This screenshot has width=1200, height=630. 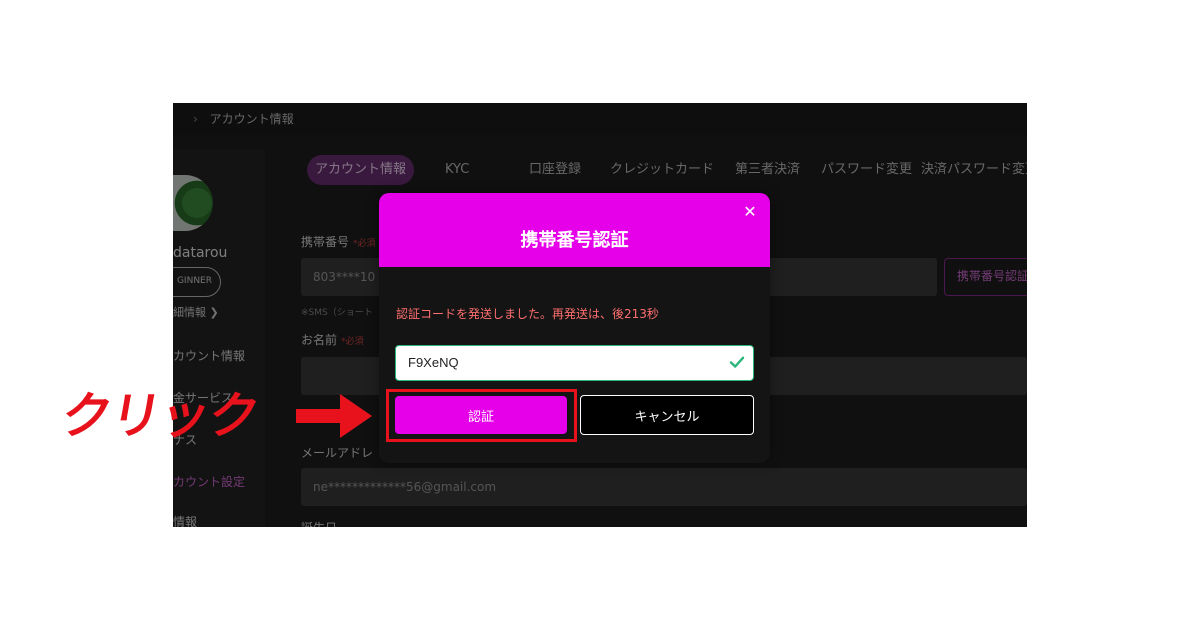 What do you see at coordinates (574, 240) in the screenshot?
I see `modal-title: 携帯番号認証` at bounding box center [574, 240].